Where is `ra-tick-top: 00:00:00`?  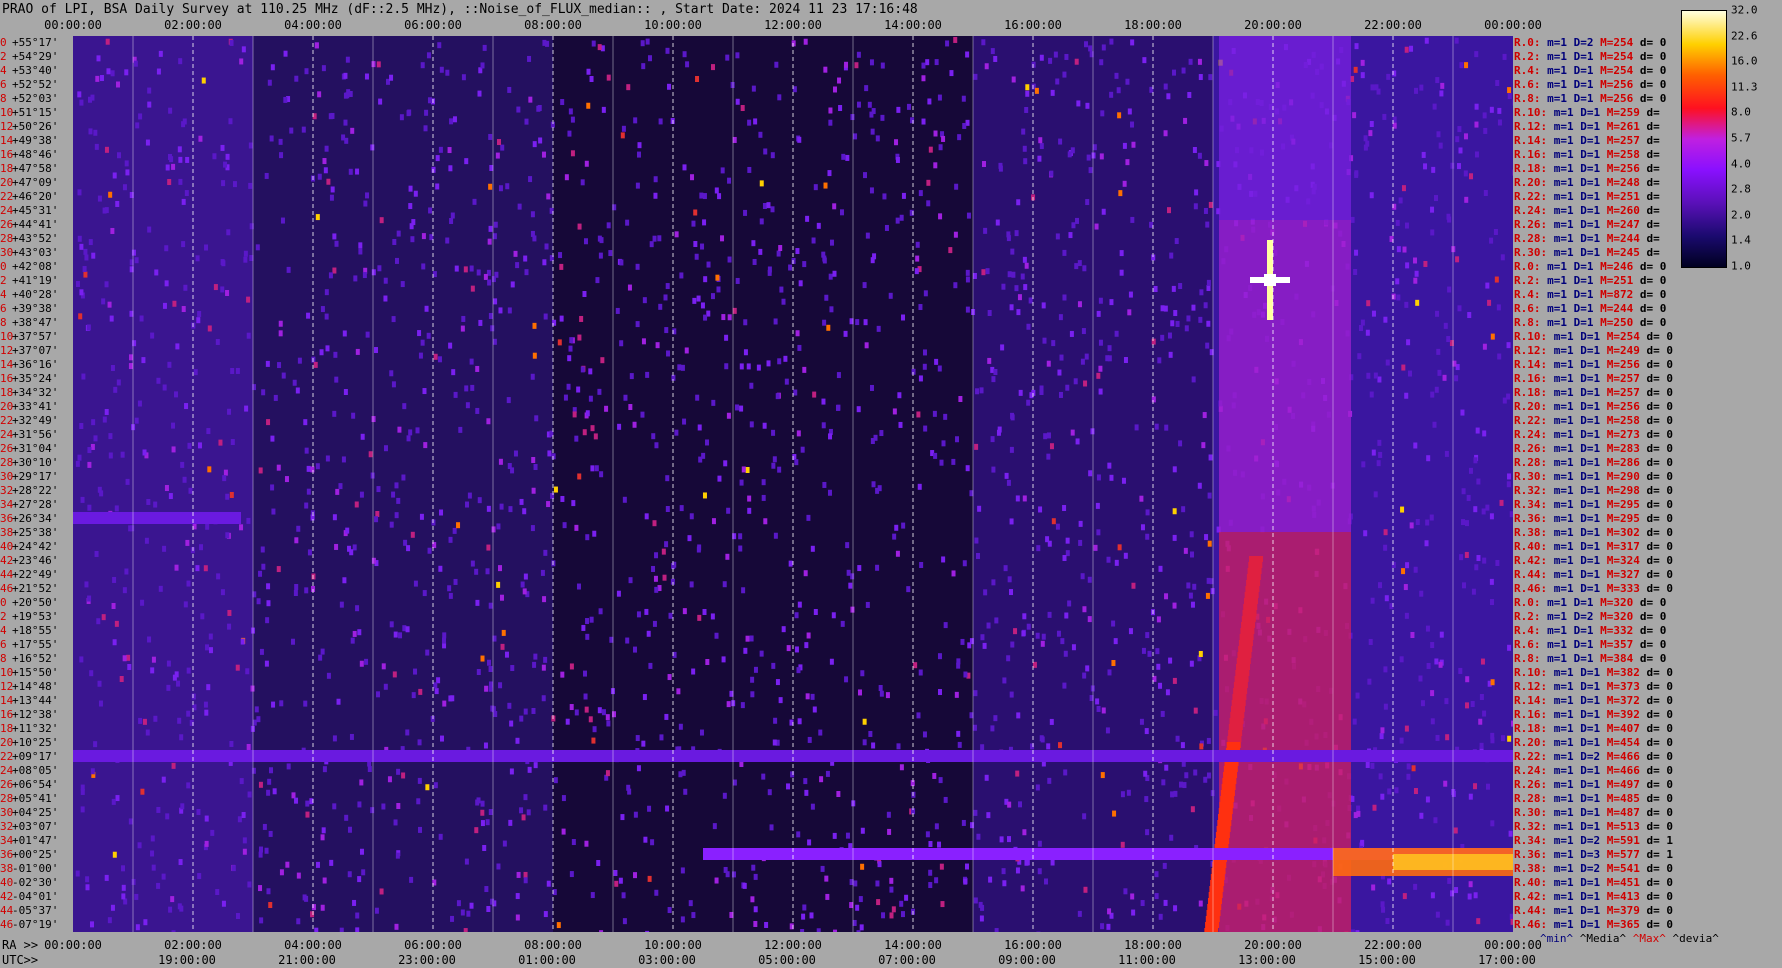 ra-tick-top: 00:00:00 is located at coordinates (1513, 25).